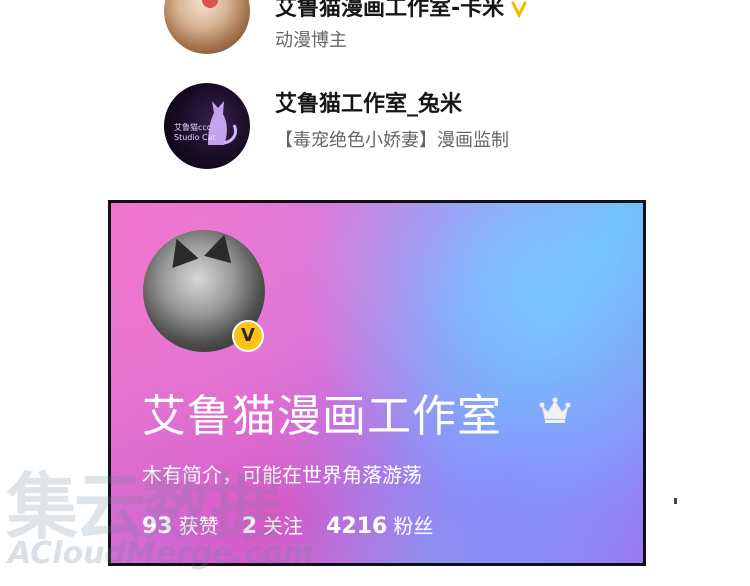 The width and height of the screenshot is (750, 586). Describe the element at coordinates (555, 410) in the screenshot. I see `crown-icon` at that location.